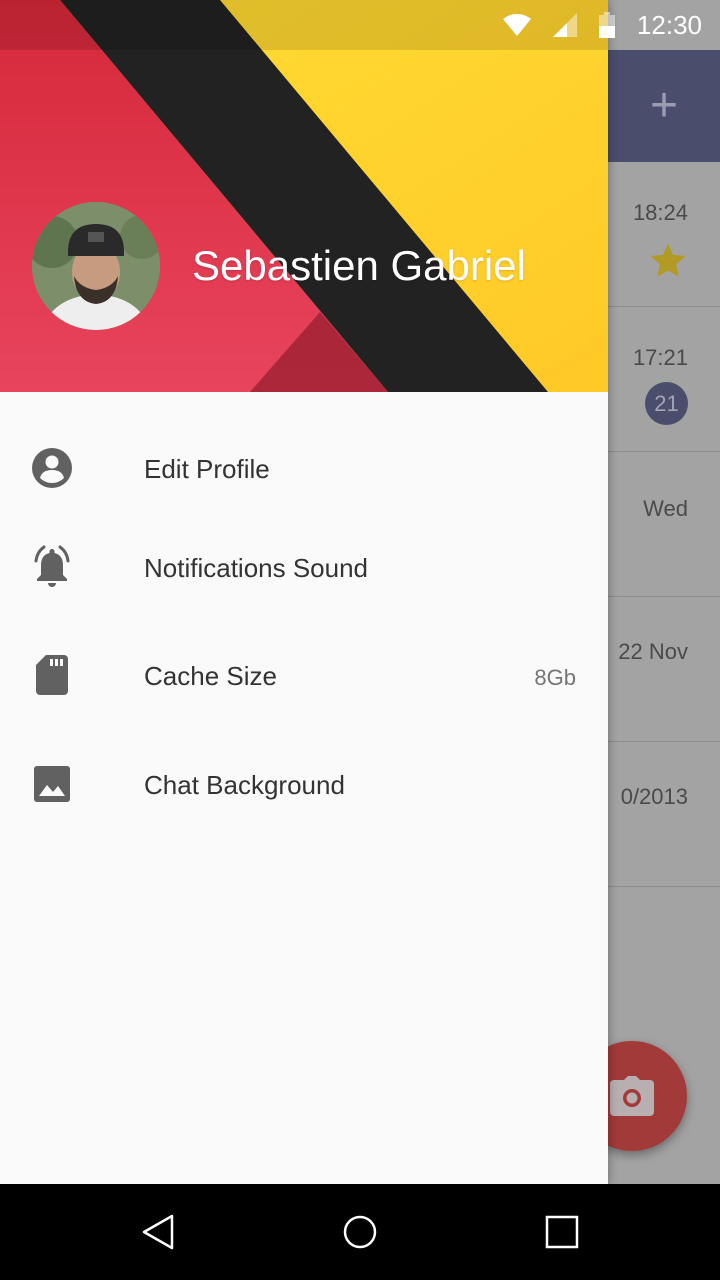  Describe the element at coordinates (359, 265) in the screenshot. I see `user-name: Sebastien Gabriel` at that location.